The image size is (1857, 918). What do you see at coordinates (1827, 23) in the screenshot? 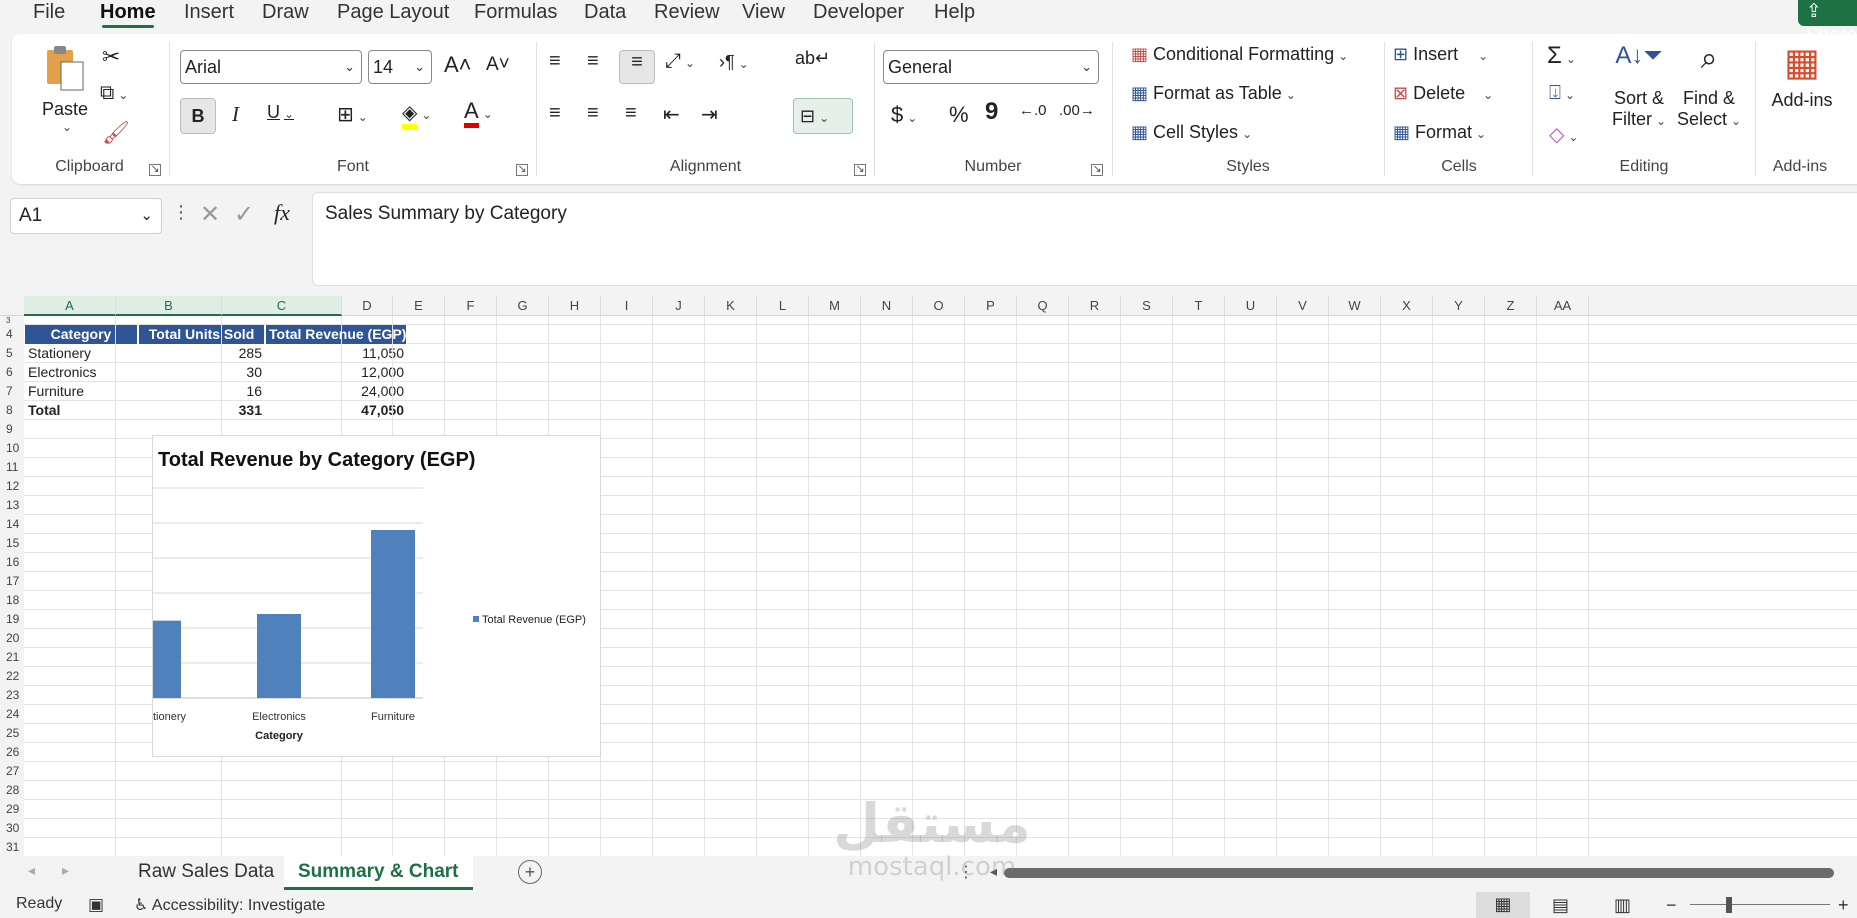
I see `share-button: ⇪ Share` at bounding box center [1827, 23].